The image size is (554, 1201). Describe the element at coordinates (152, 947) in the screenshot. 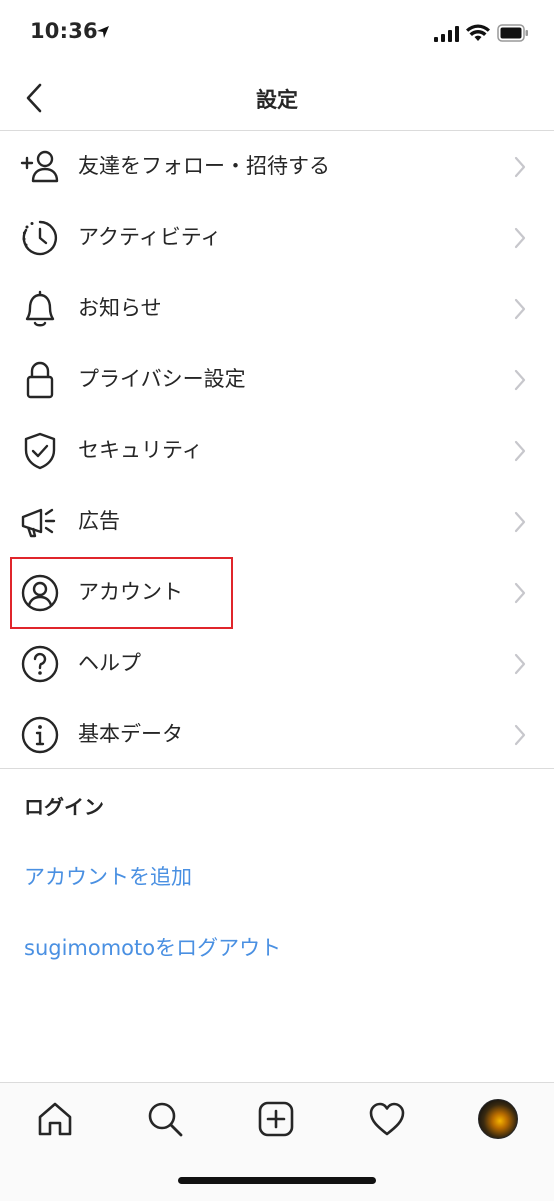

I see `logout-link: sugimomotoをログアウト` at that location.